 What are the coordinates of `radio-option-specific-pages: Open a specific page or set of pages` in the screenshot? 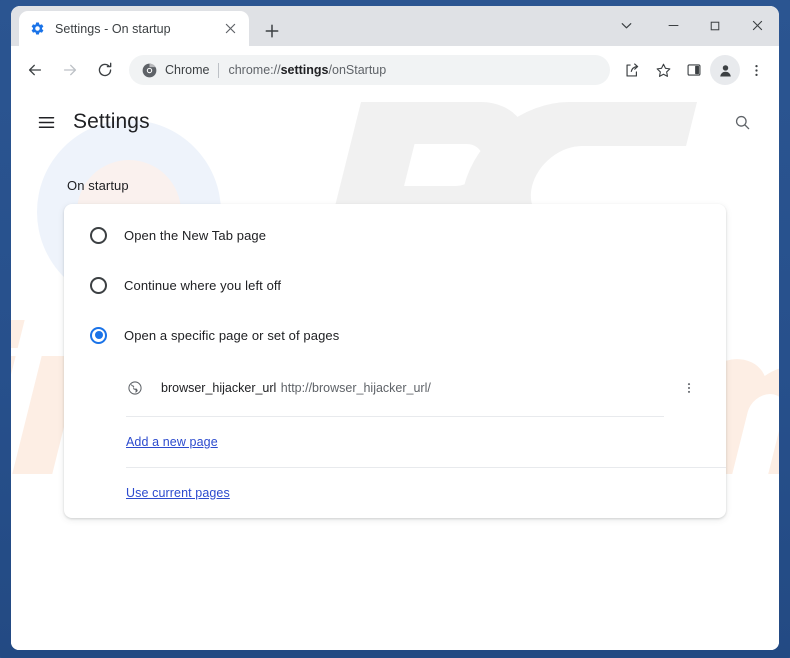 It's located at (395, 335).